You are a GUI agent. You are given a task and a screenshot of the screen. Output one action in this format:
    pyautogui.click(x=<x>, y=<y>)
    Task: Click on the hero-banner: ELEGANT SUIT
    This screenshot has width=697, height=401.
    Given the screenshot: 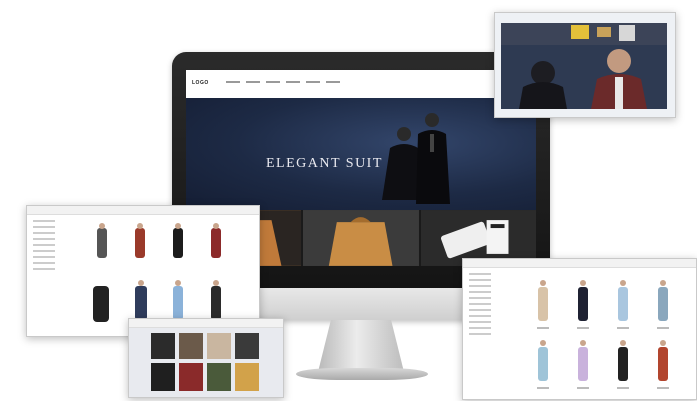 What is the action you would take?
    pyautogui.click(x=361, y=154)
    